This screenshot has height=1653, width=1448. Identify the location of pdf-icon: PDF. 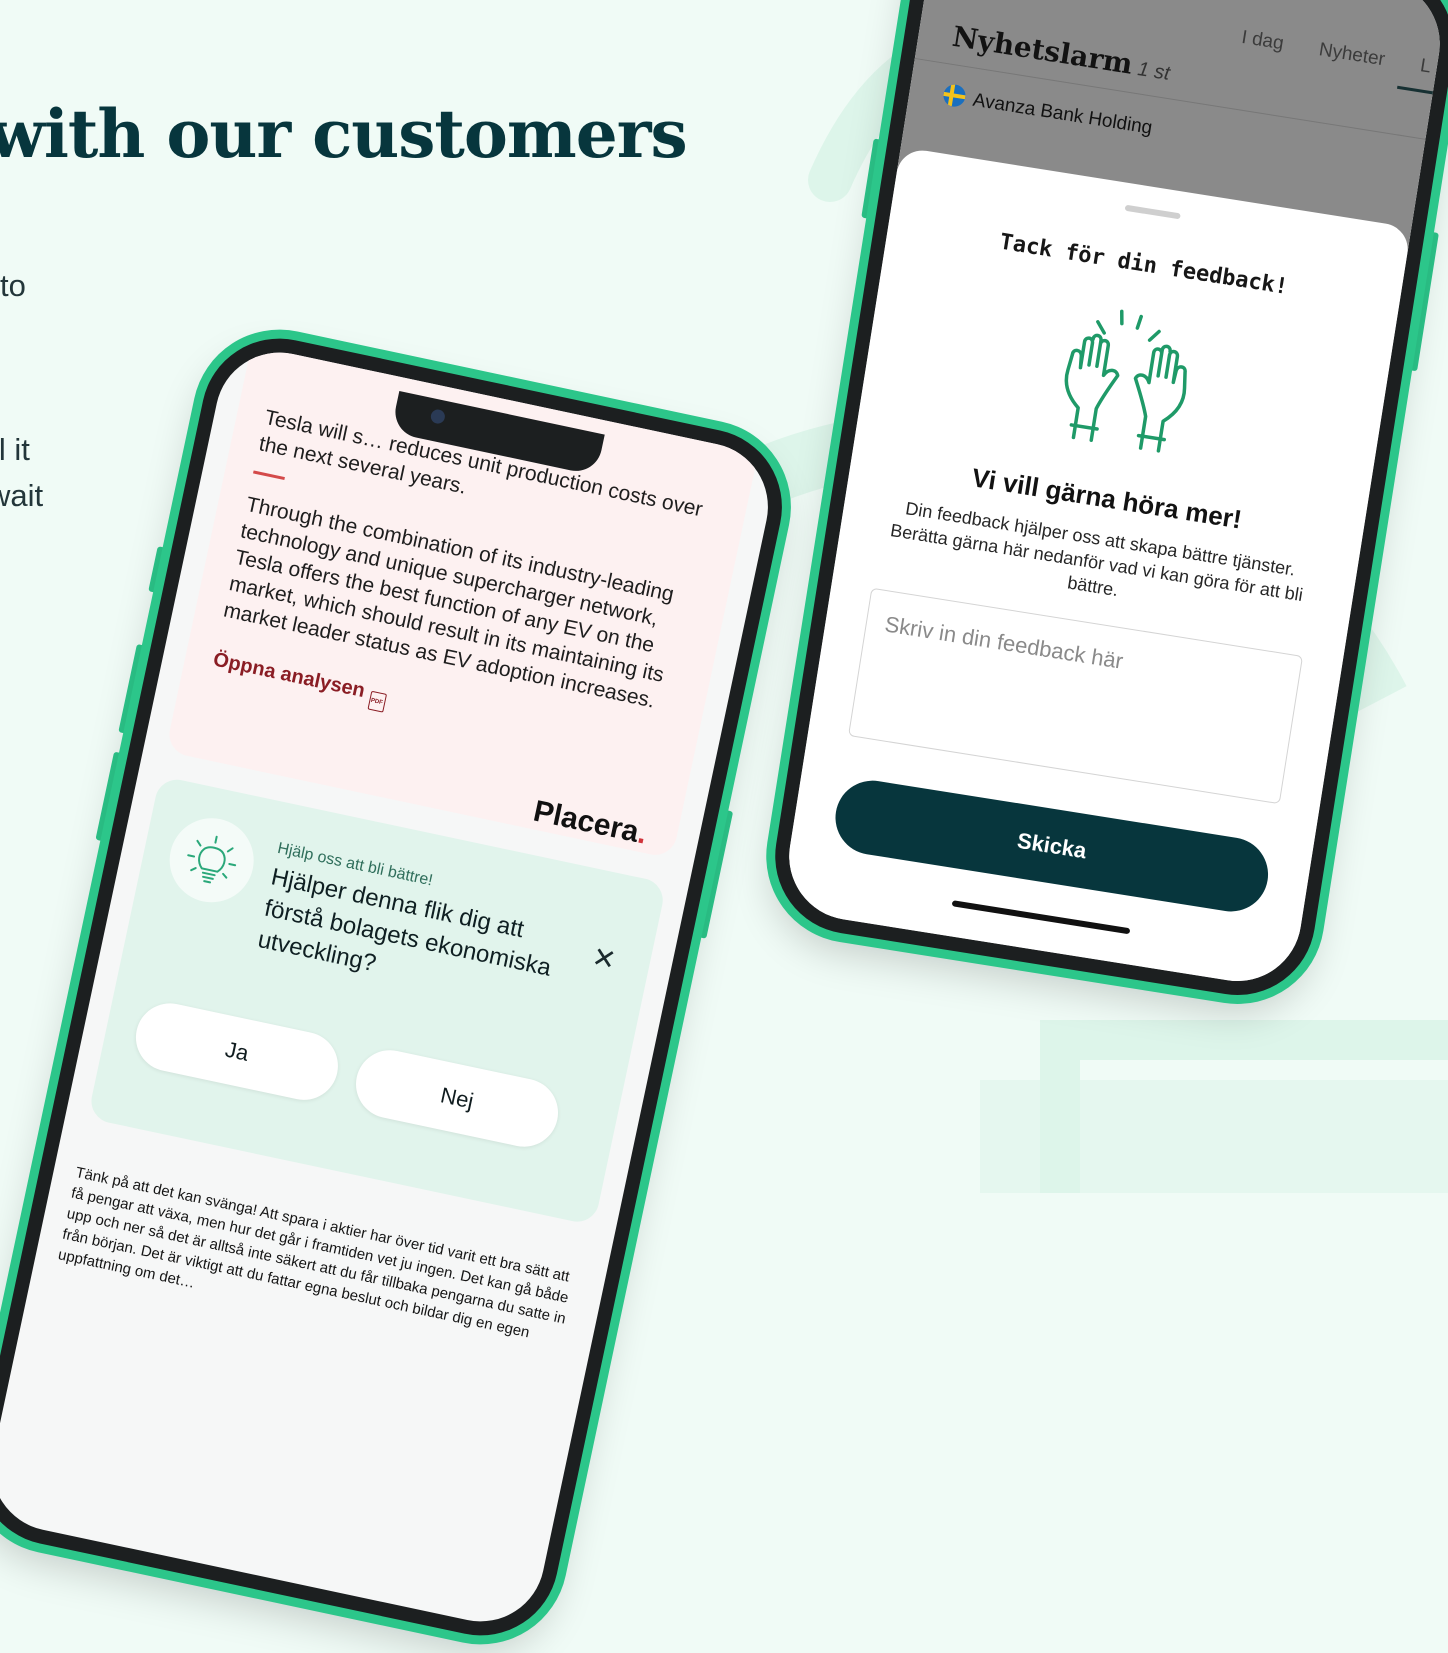
(376, 701).